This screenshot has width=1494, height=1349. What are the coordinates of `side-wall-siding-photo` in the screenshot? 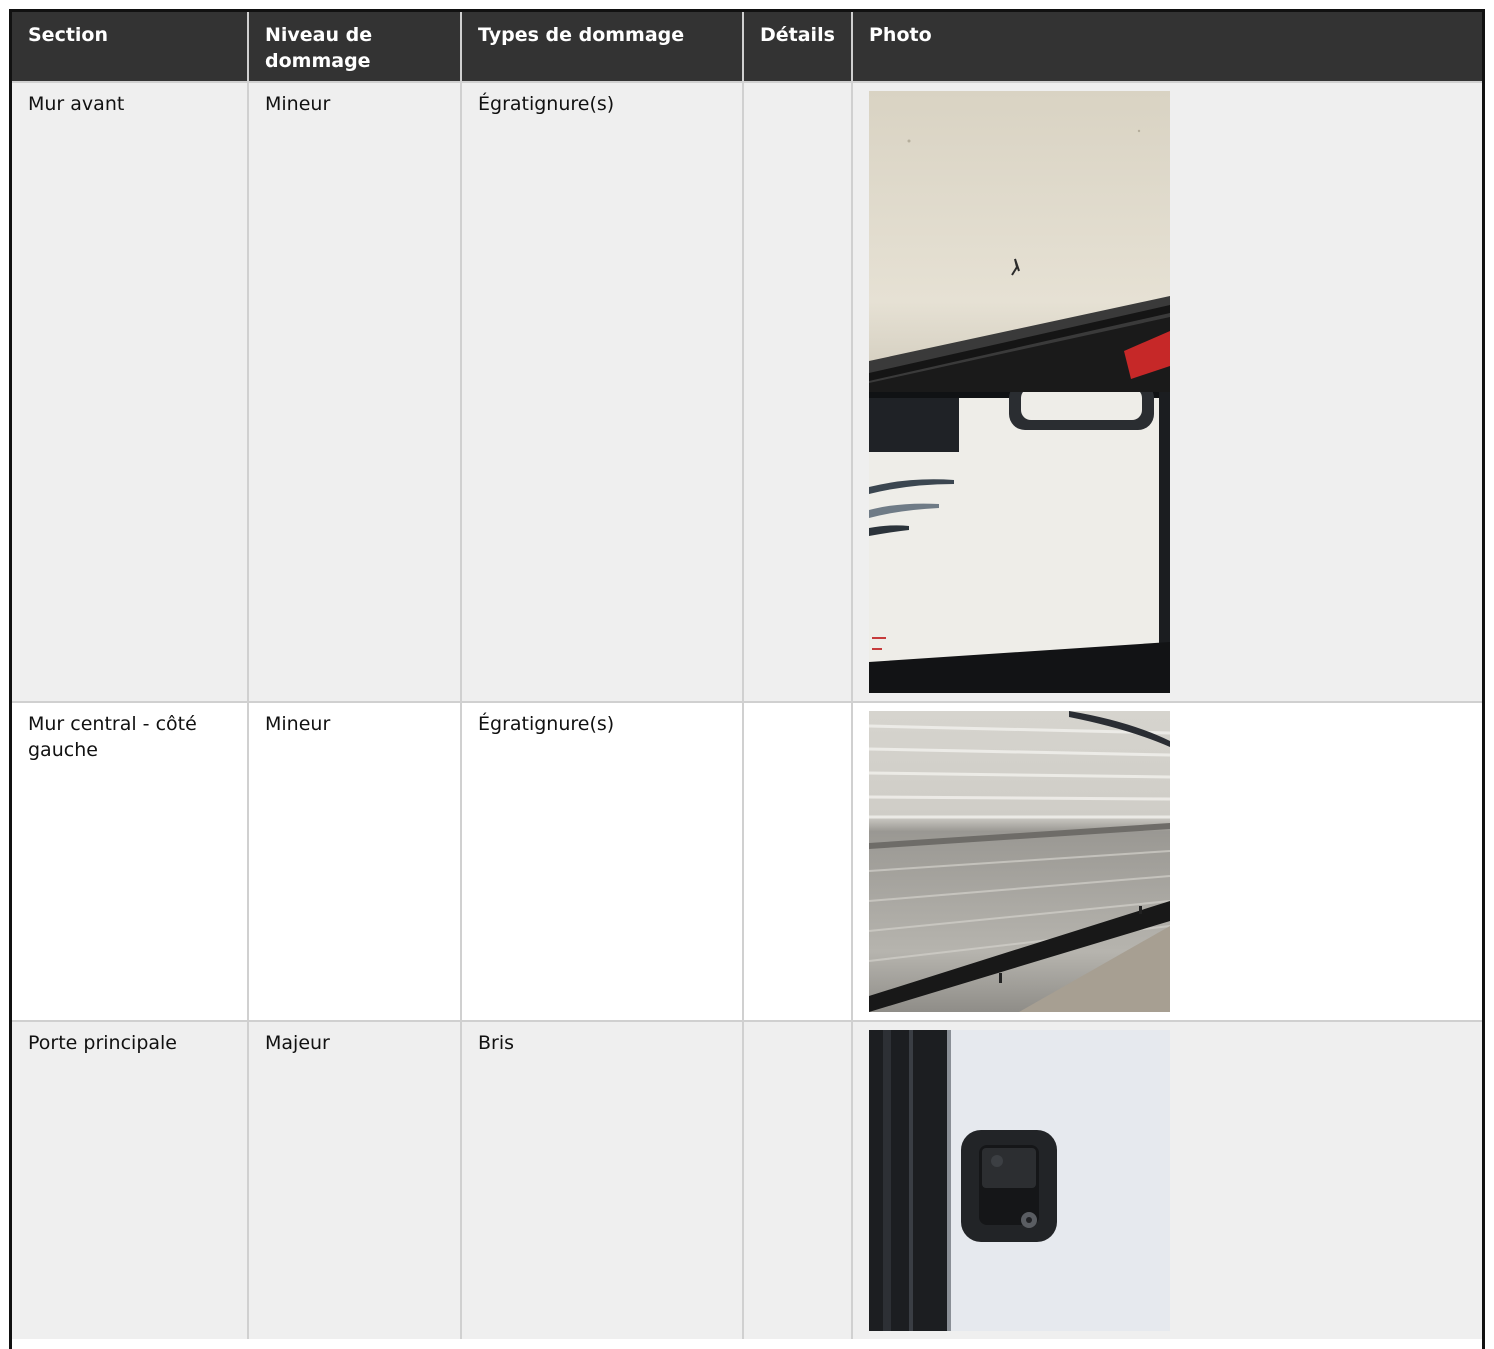 It's located at (1019, 861).